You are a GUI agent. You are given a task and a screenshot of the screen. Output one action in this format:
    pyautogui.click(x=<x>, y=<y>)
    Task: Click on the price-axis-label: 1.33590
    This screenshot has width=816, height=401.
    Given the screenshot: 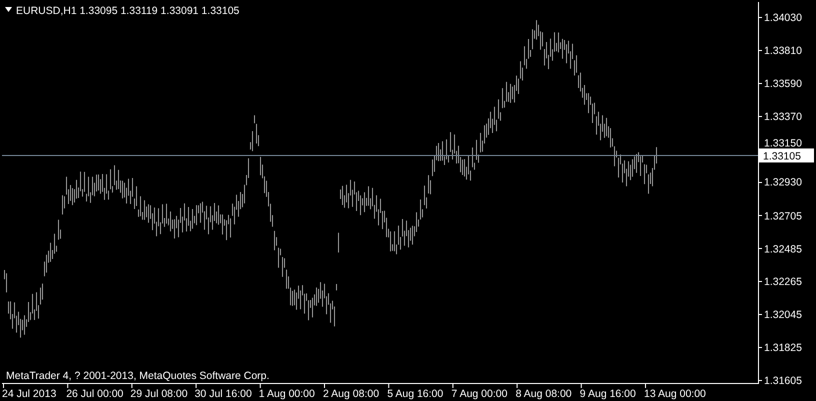 What is the action you would take?
    pyautogui.click(x=783, y=84)
    